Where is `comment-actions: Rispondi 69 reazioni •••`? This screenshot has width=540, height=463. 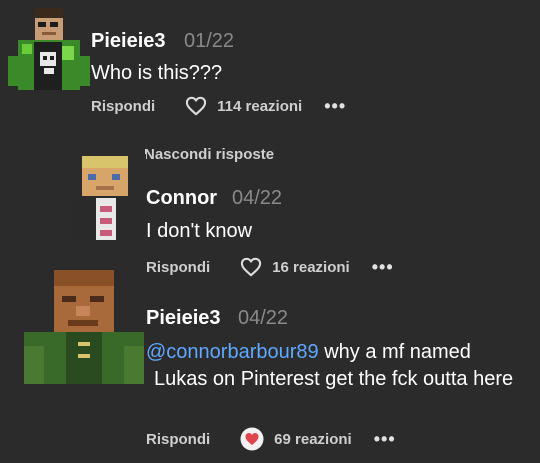 comment-actions: Rispondi 69 reazioni ••• is located at coordinates (271, 439).